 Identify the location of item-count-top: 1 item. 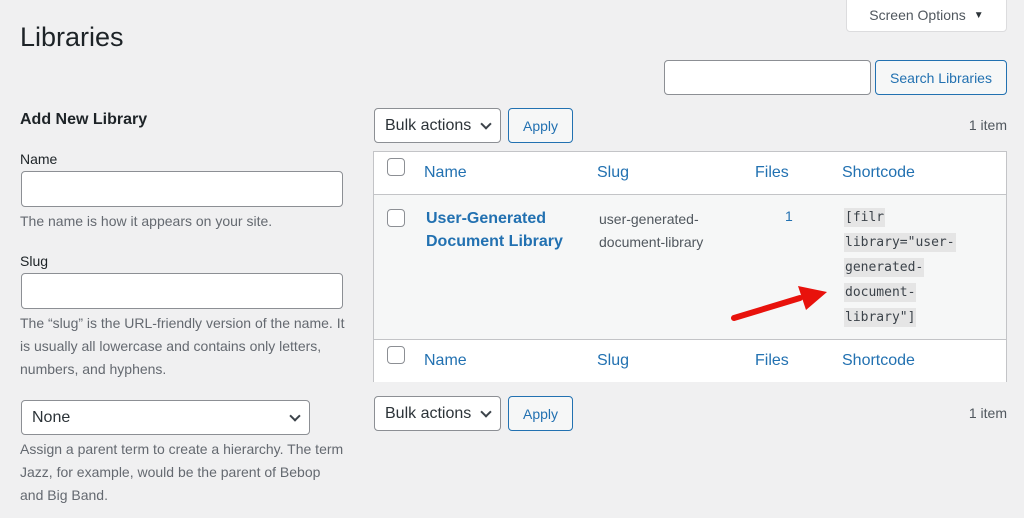
(987, 125).